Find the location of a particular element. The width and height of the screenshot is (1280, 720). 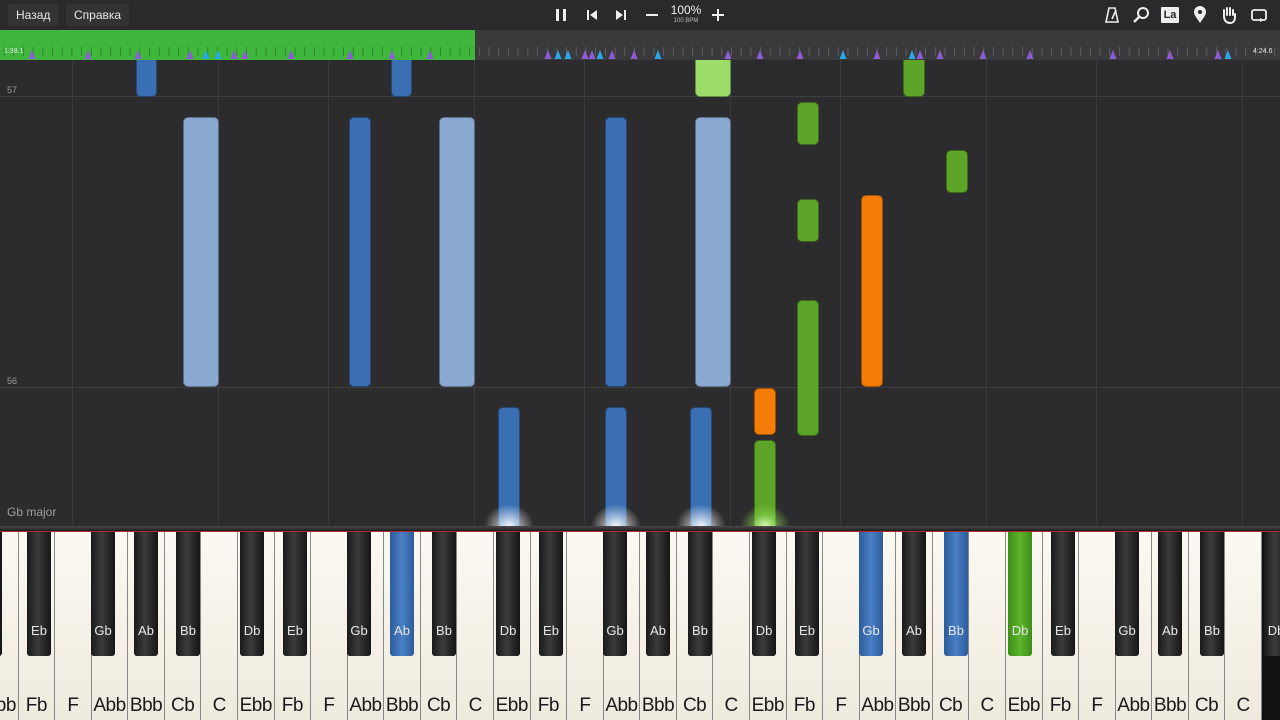

label-icon: La is located at coordinates (1170, 15).